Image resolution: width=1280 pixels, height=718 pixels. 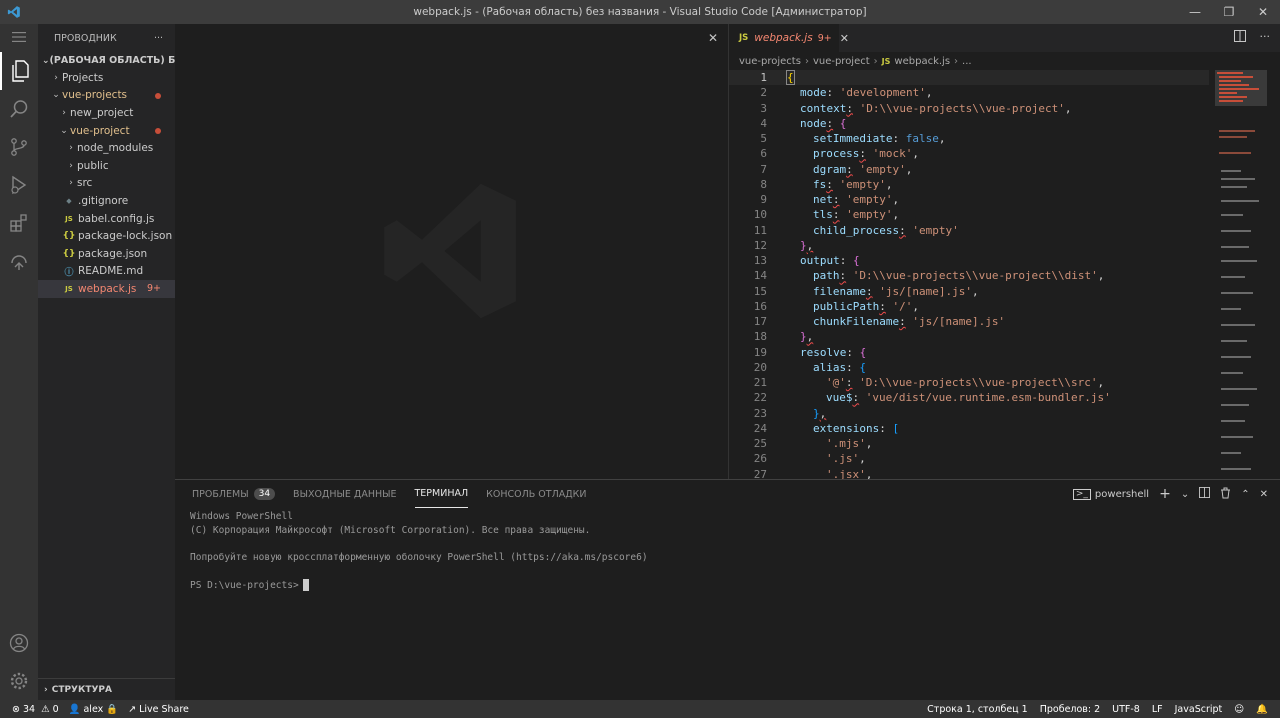 I want to click on maximize-panel-icon: ⌃, so click(x=1245, y=494).